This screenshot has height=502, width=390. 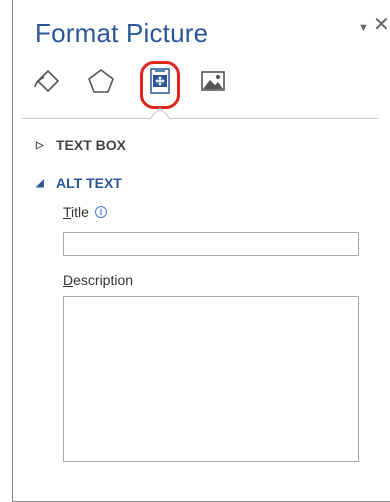 What do you see at coordinates (89, 183) in the screenshot?
I see `section-alt-text-label: ALT TEXT` at bounding box center [89, 183].